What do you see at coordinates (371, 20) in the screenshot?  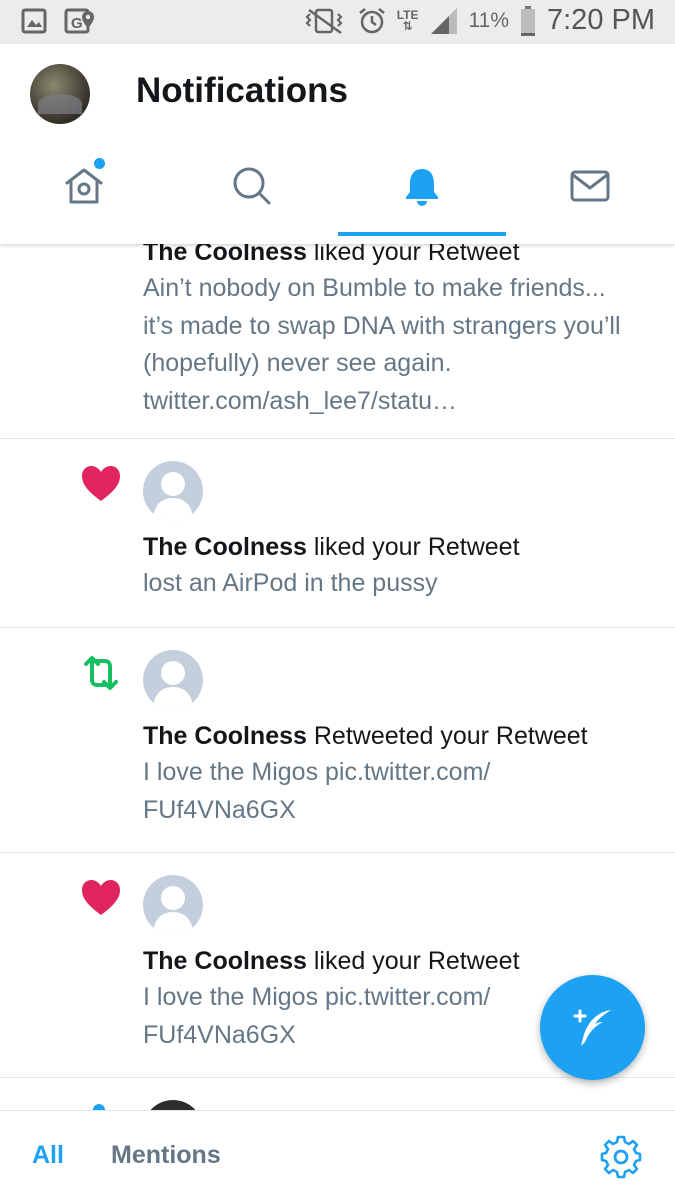 I see `alarm-icon` at bounding box center [371, 20].